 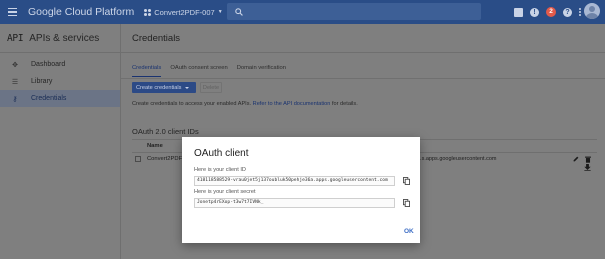 I want to click on delete-button: Delete, so click(x=211, y=87).